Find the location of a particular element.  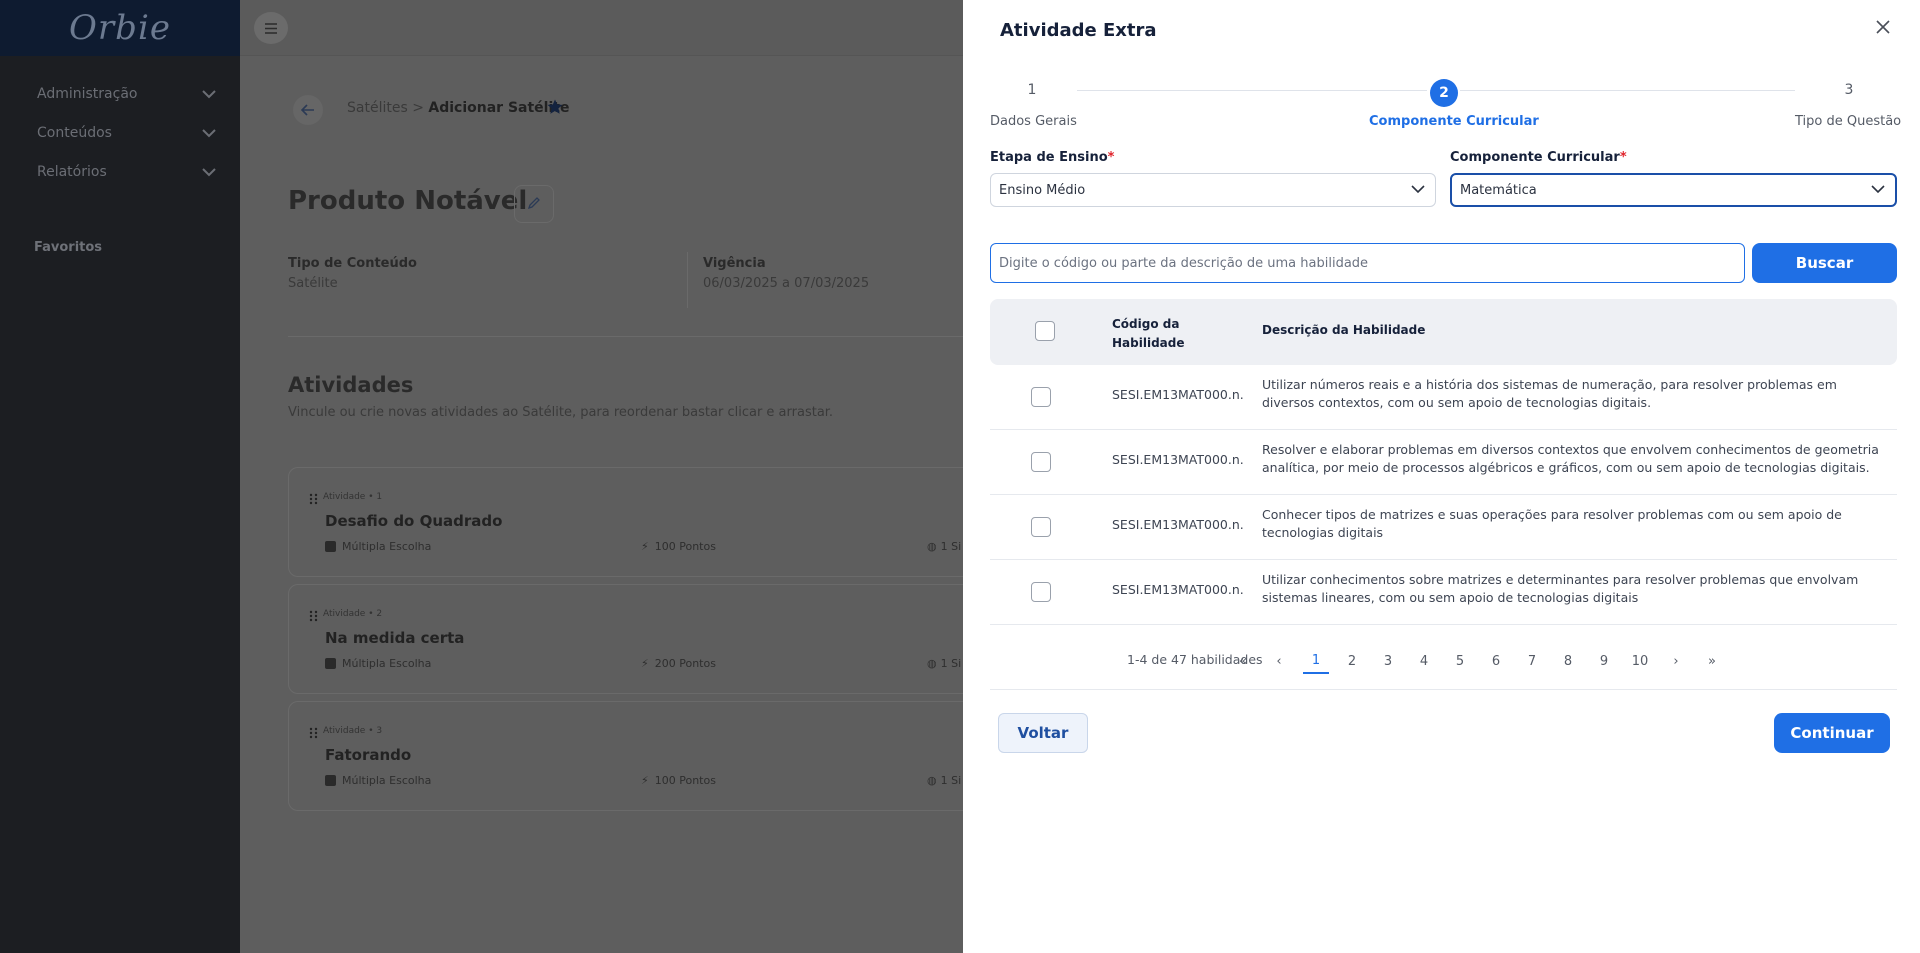

sidebar-item-administracao: Administração is located at coordinates (127, 94).